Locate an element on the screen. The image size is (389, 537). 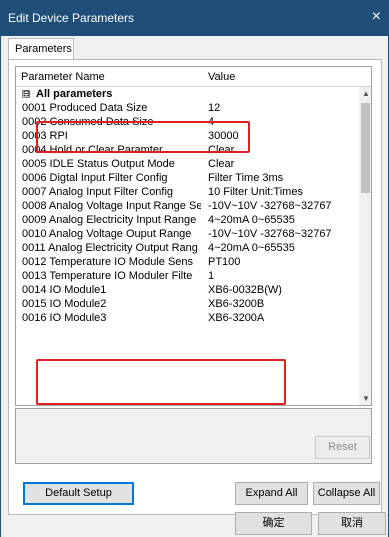
title-bar: Edit Device Parameters × is located at coordinates (194, 18).